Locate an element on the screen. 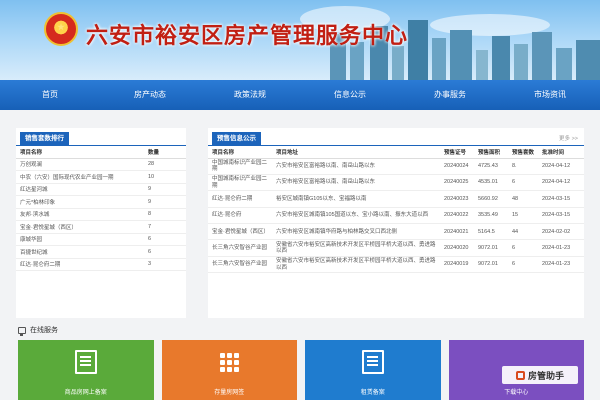 The width and height of the screenshot is (600, 400). project-address: 裕安区城南镇G105以东、宝福路以南 is located at coordinates (356, 199).